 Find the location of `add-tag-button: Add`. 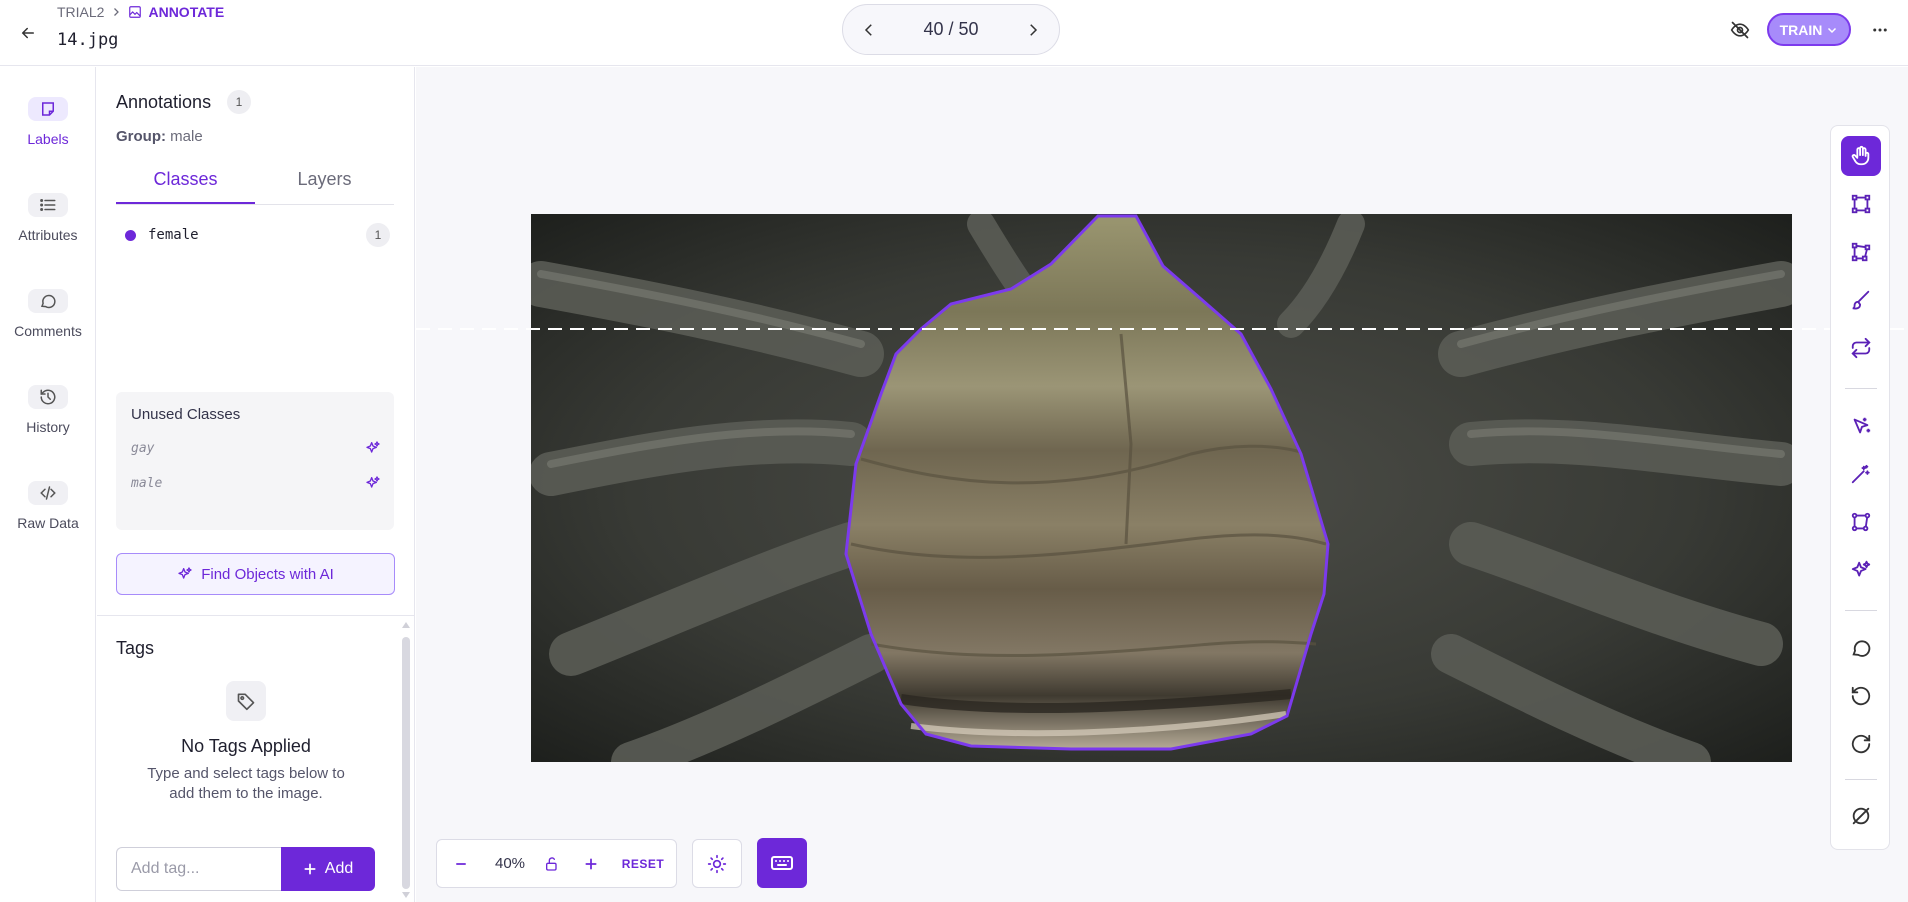

add-tag-button: Add is located at coordinates (328, 869).